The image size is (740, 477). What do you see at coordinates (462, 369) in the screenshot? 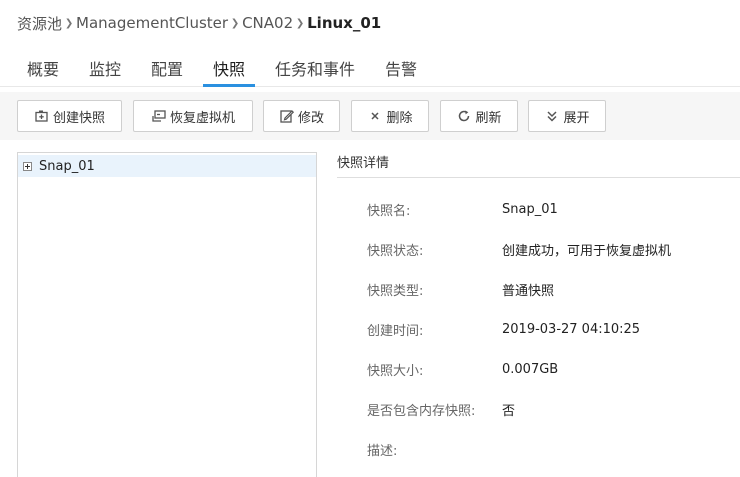
I see `detail-row-size: 快照大小: 0.007GB` at bounding box center [462, 369].